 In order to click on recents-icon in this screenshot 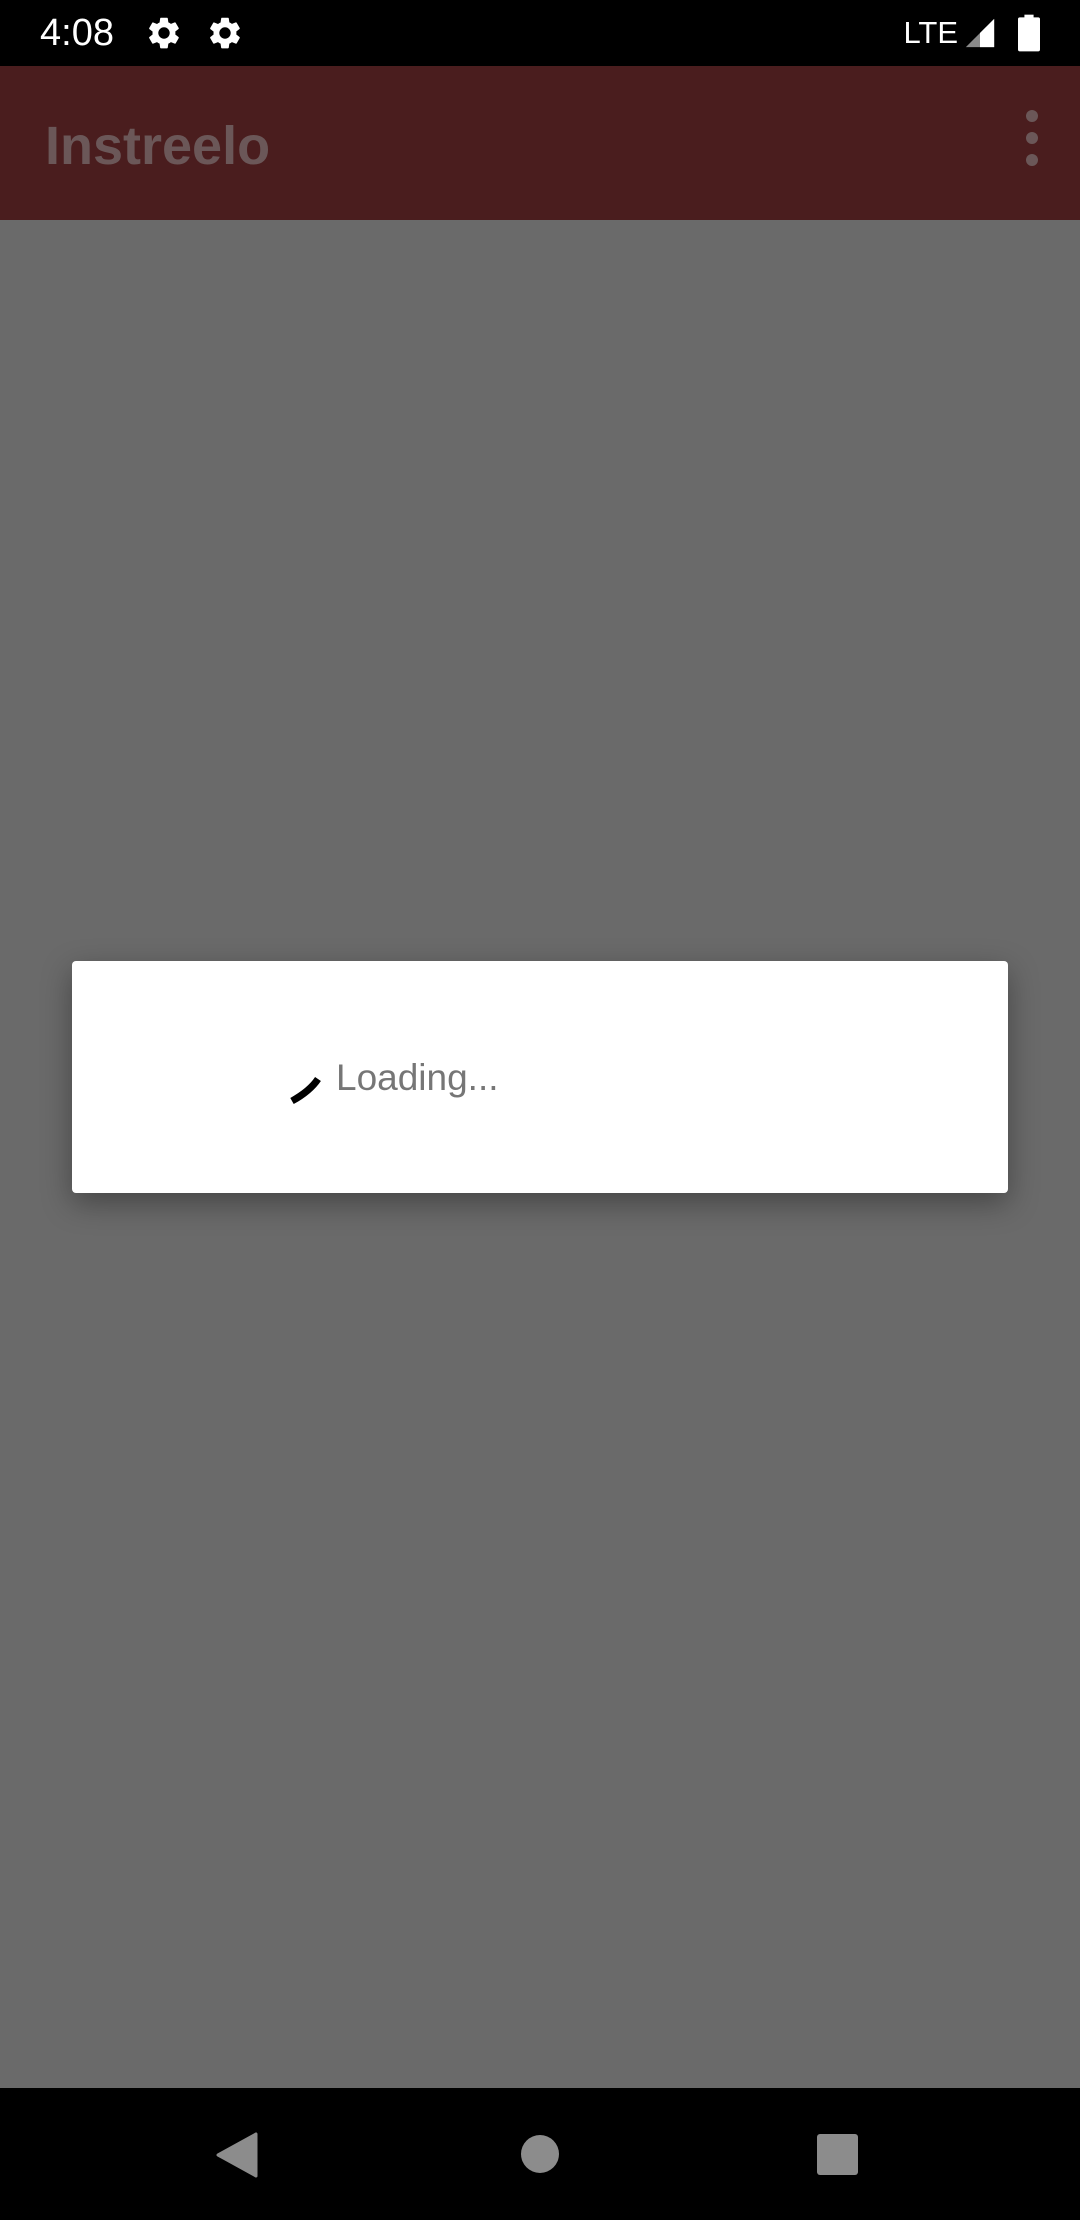, I will do `click(837, 2154)`.